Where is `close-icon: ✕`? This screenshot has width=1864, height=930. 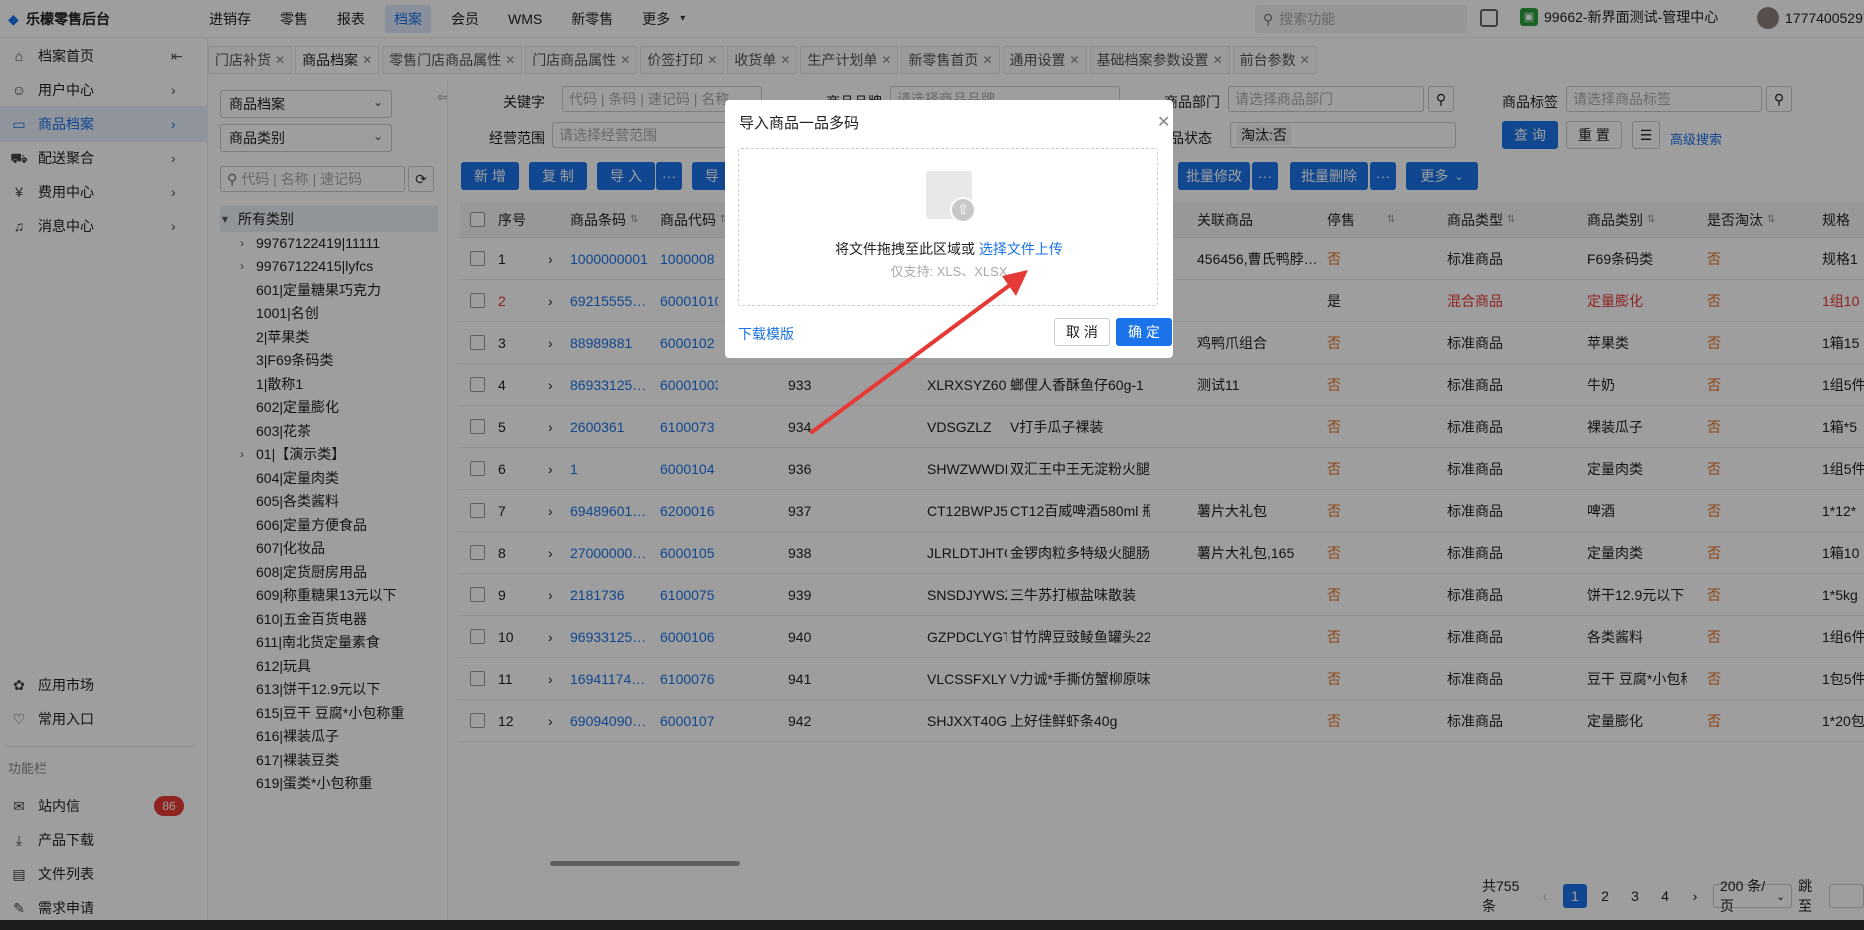 close-icon: ✕ is located at coordinates (1163, 122).